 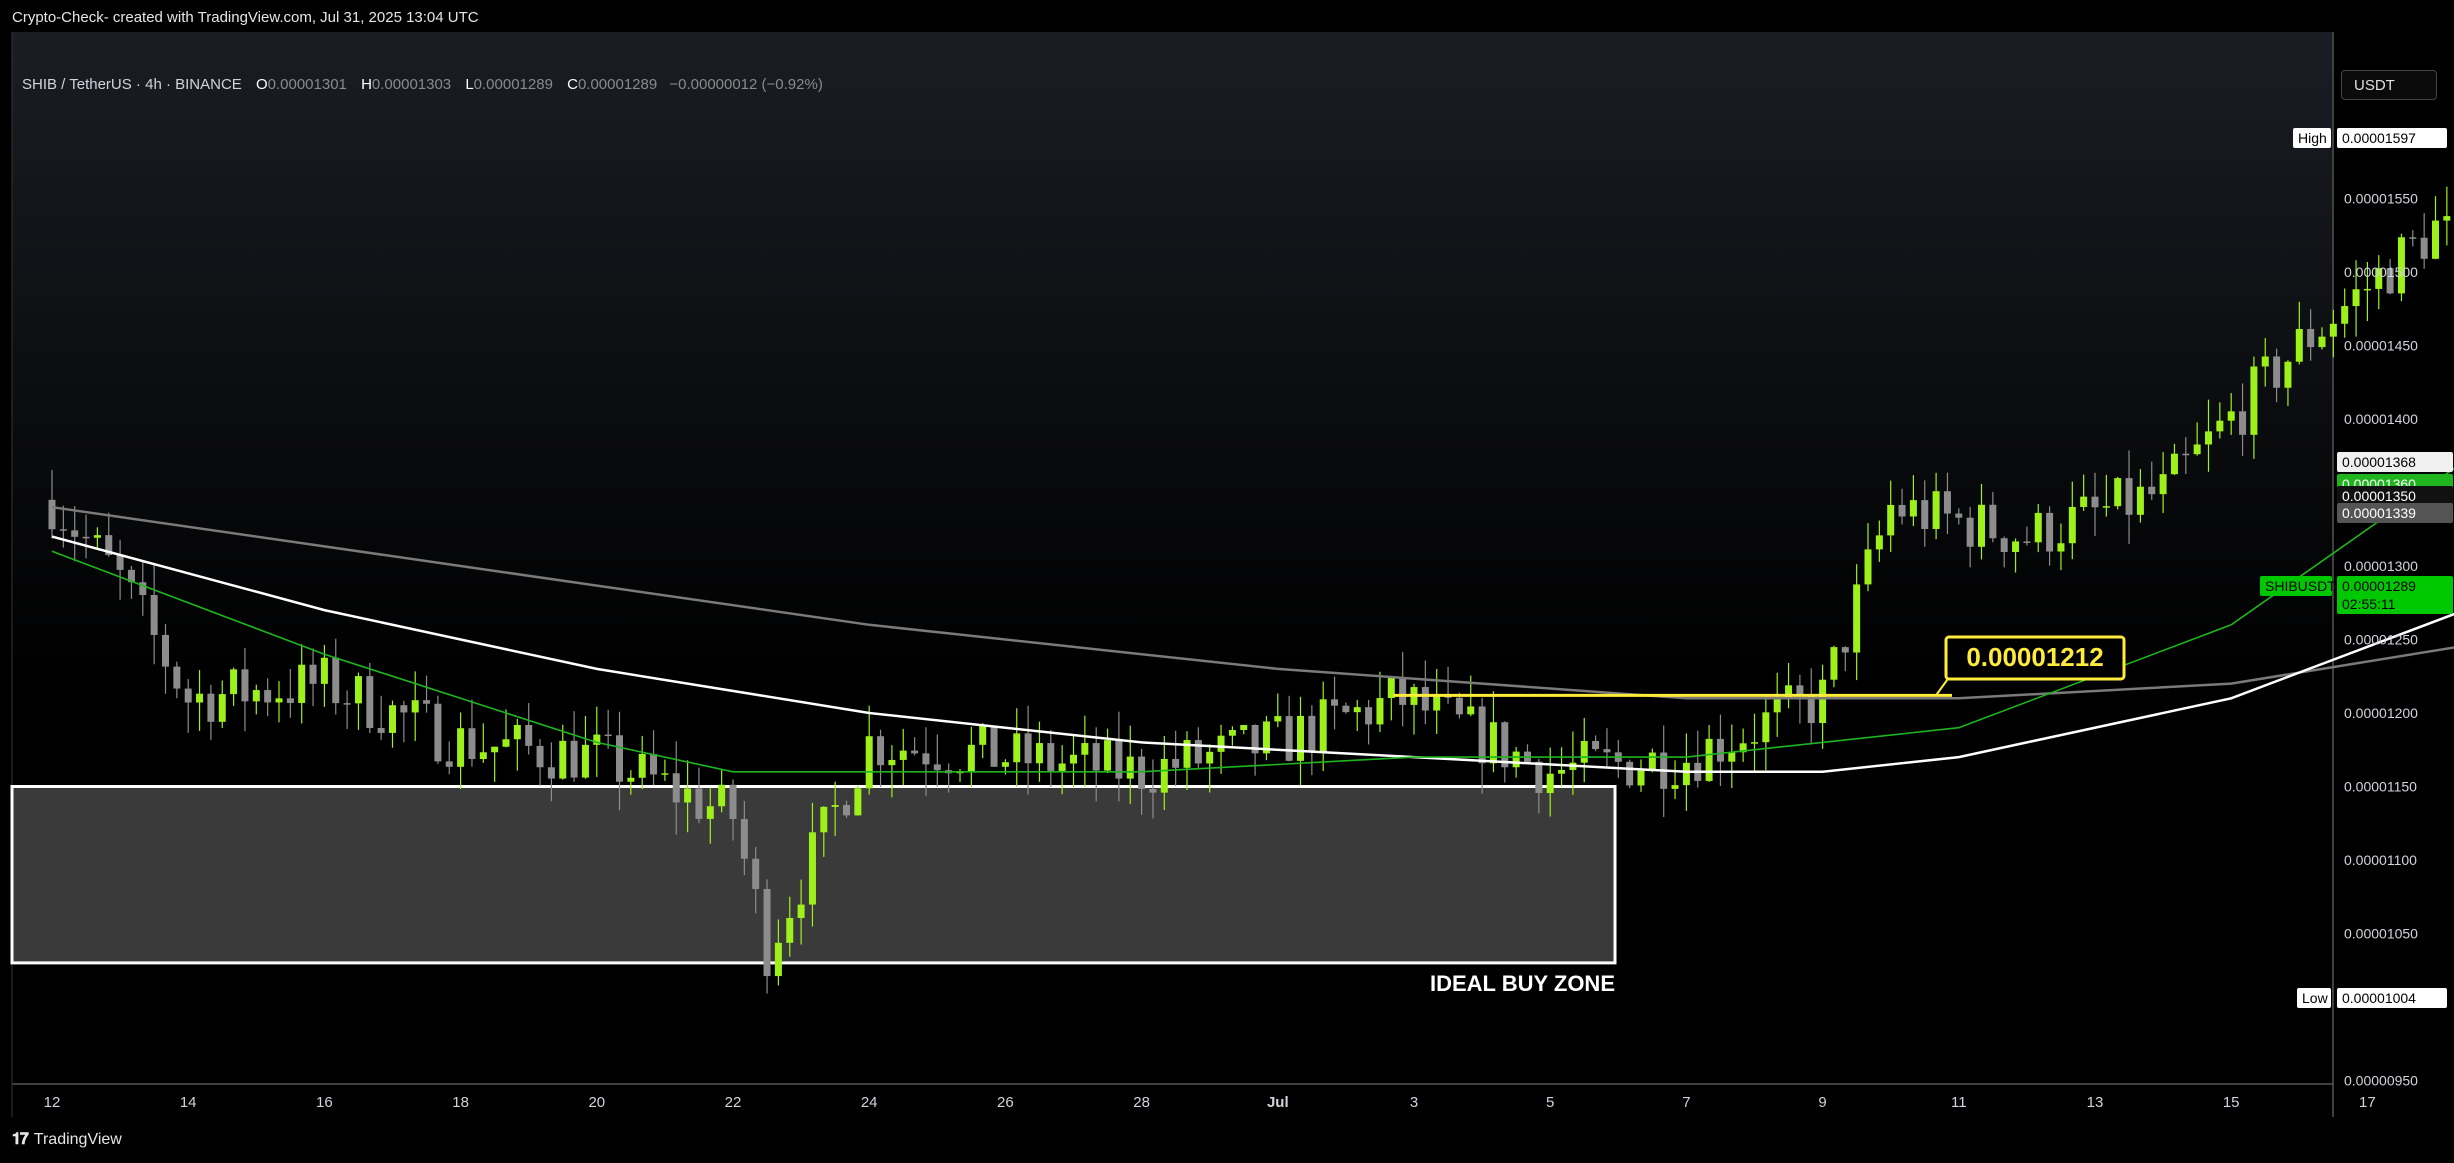 I want to click on price-label-1339-text: 0.00001339, so click(x=2379, y=513).